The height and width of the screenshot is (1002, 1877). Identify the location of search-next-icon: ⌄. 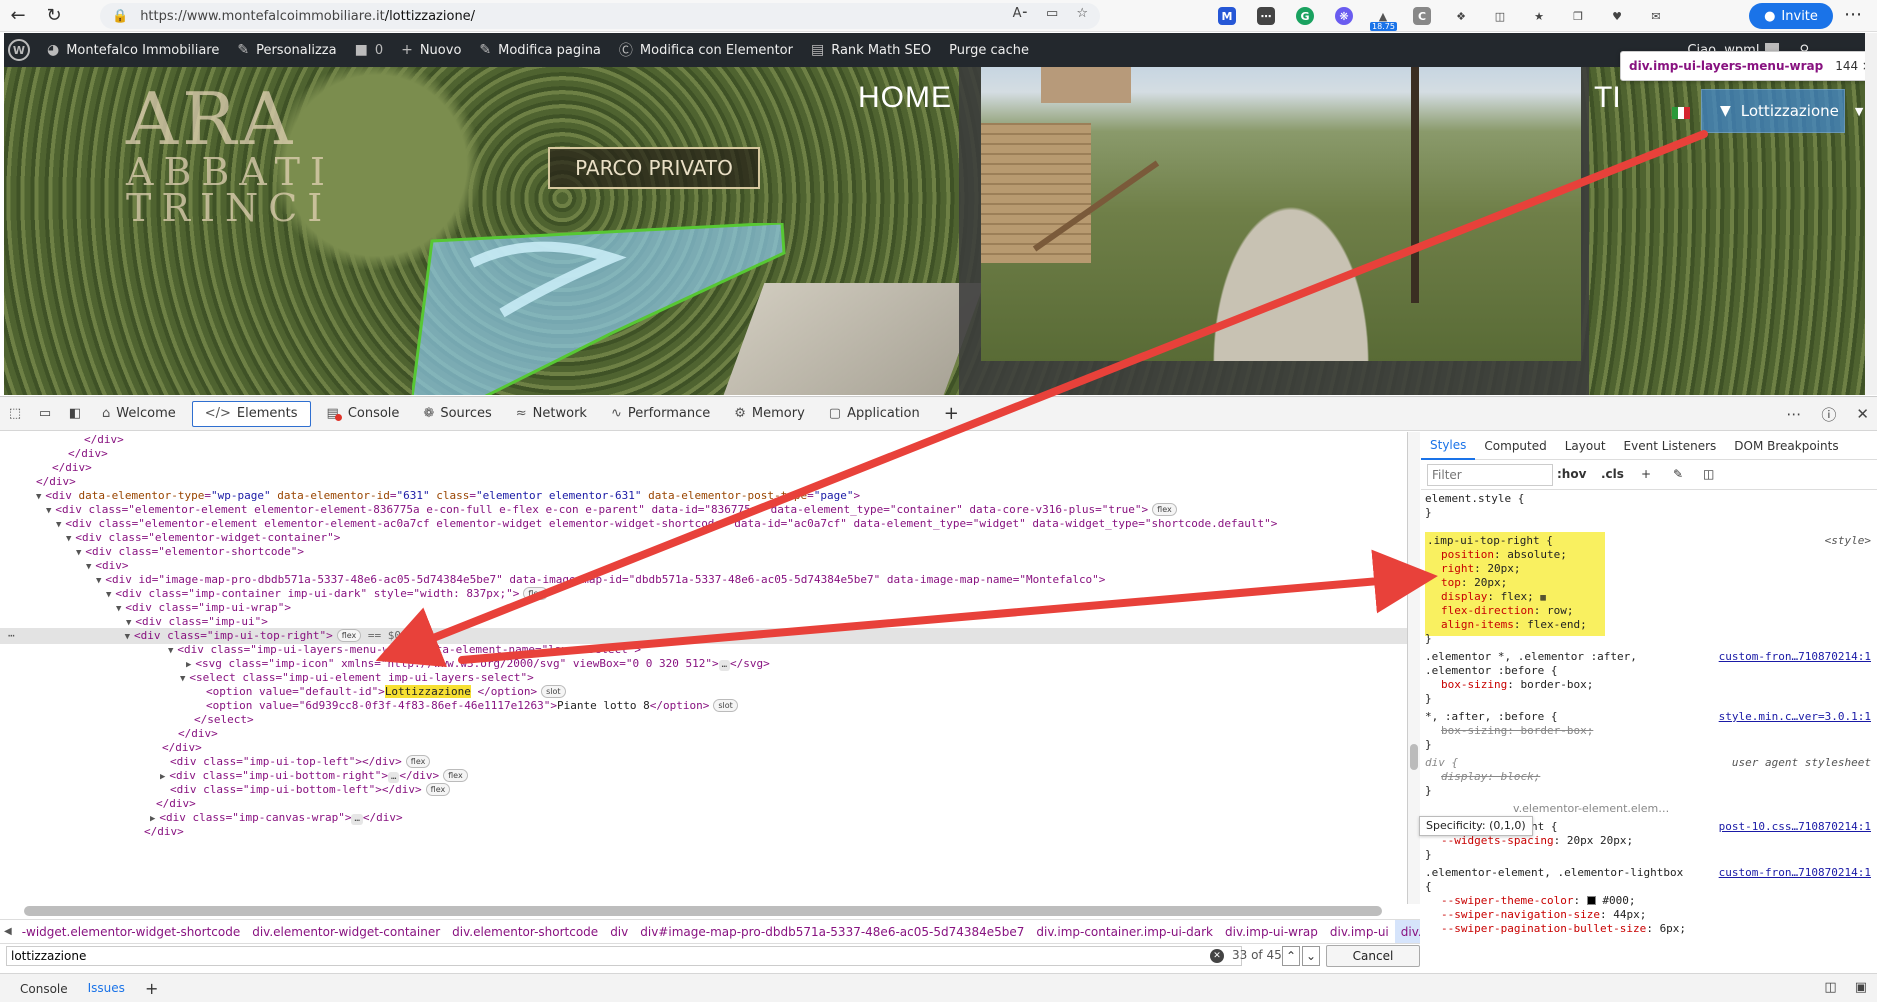
(1311, 956).